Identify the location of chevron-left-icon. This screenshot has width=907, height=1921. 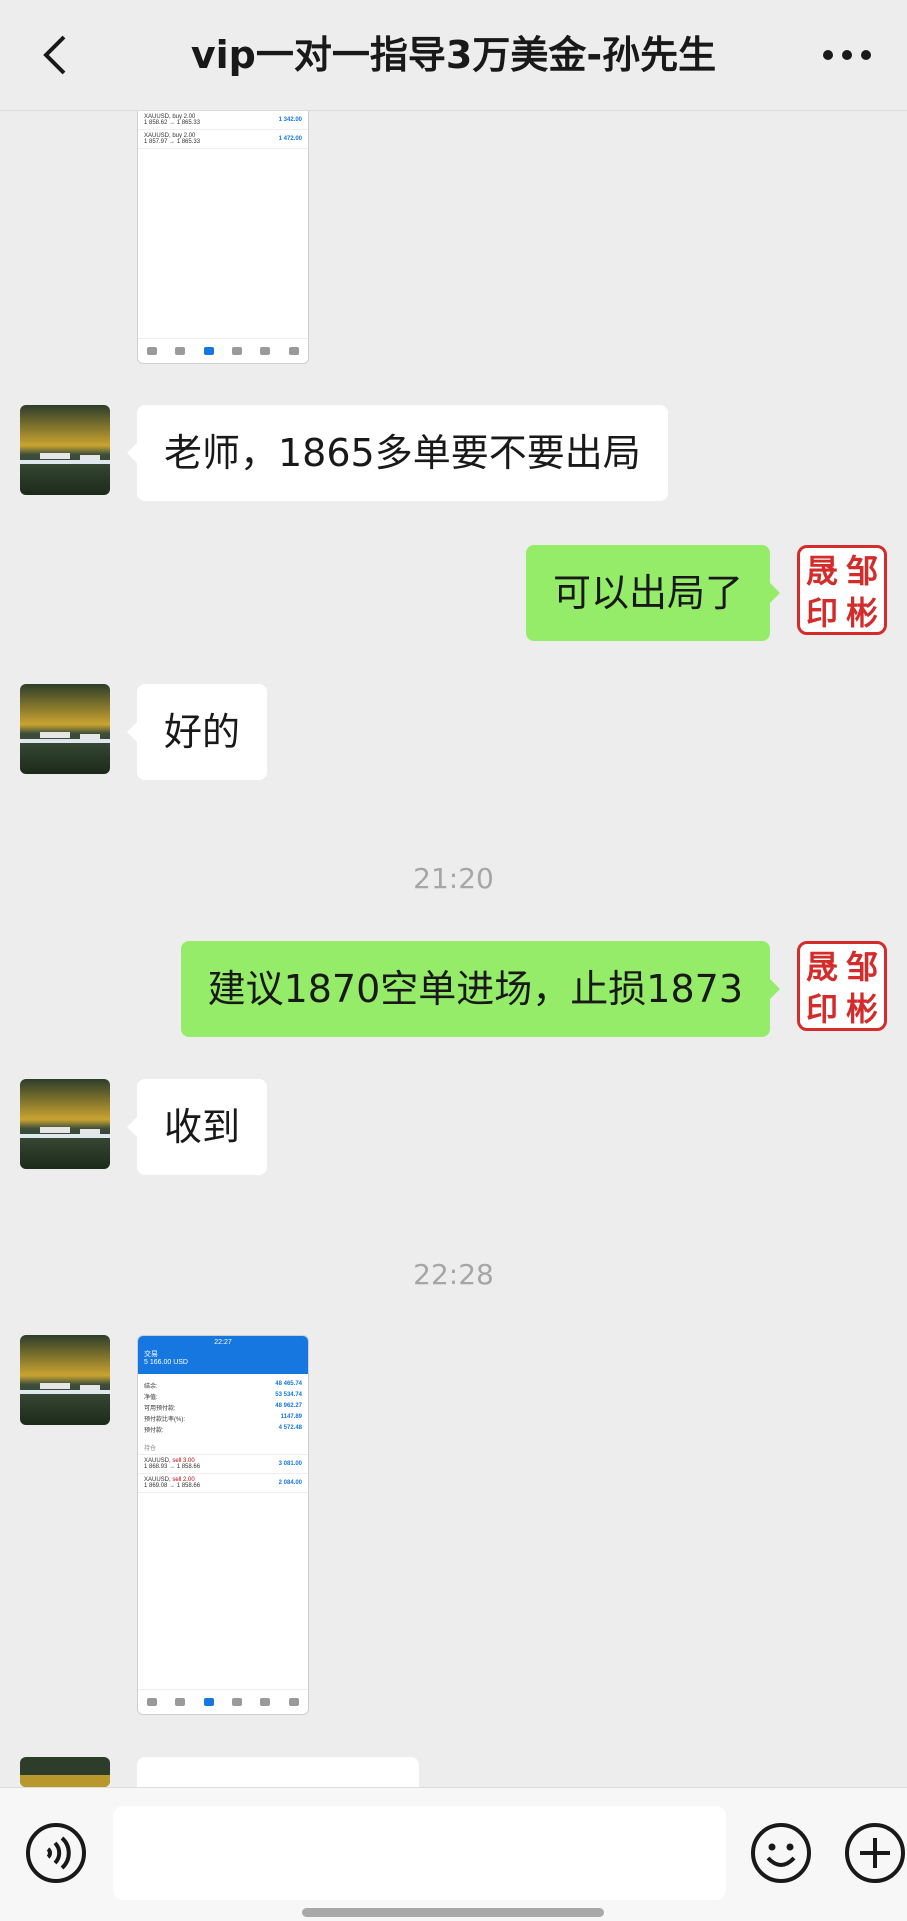
(54, 55).